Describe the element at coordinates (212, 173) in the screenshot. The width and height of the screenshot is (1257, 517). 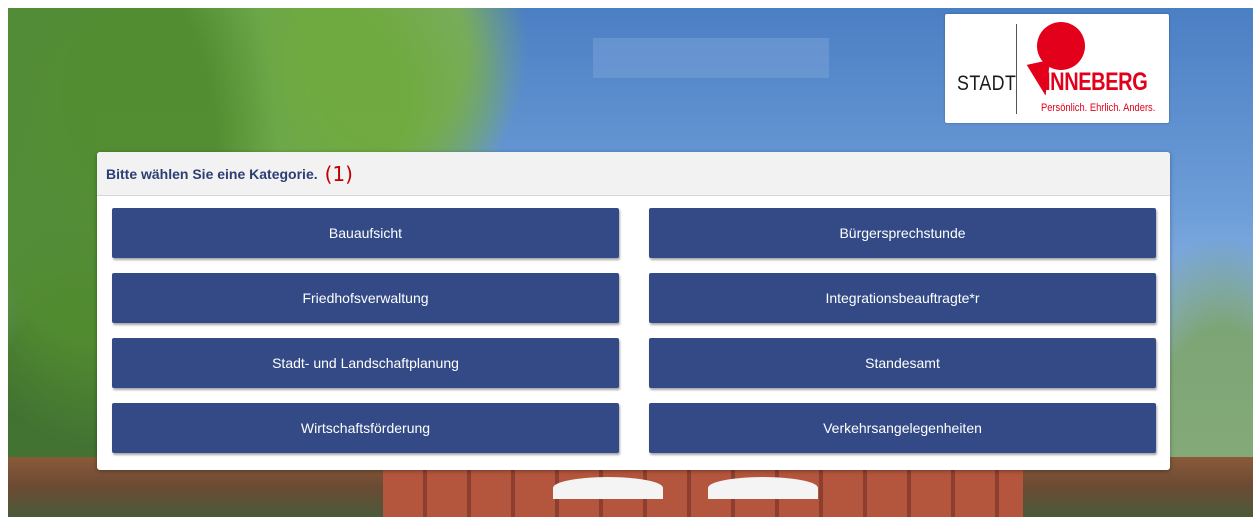
I see `panel-title: Bitte wählen Sie eine Kategorie.` at that location.